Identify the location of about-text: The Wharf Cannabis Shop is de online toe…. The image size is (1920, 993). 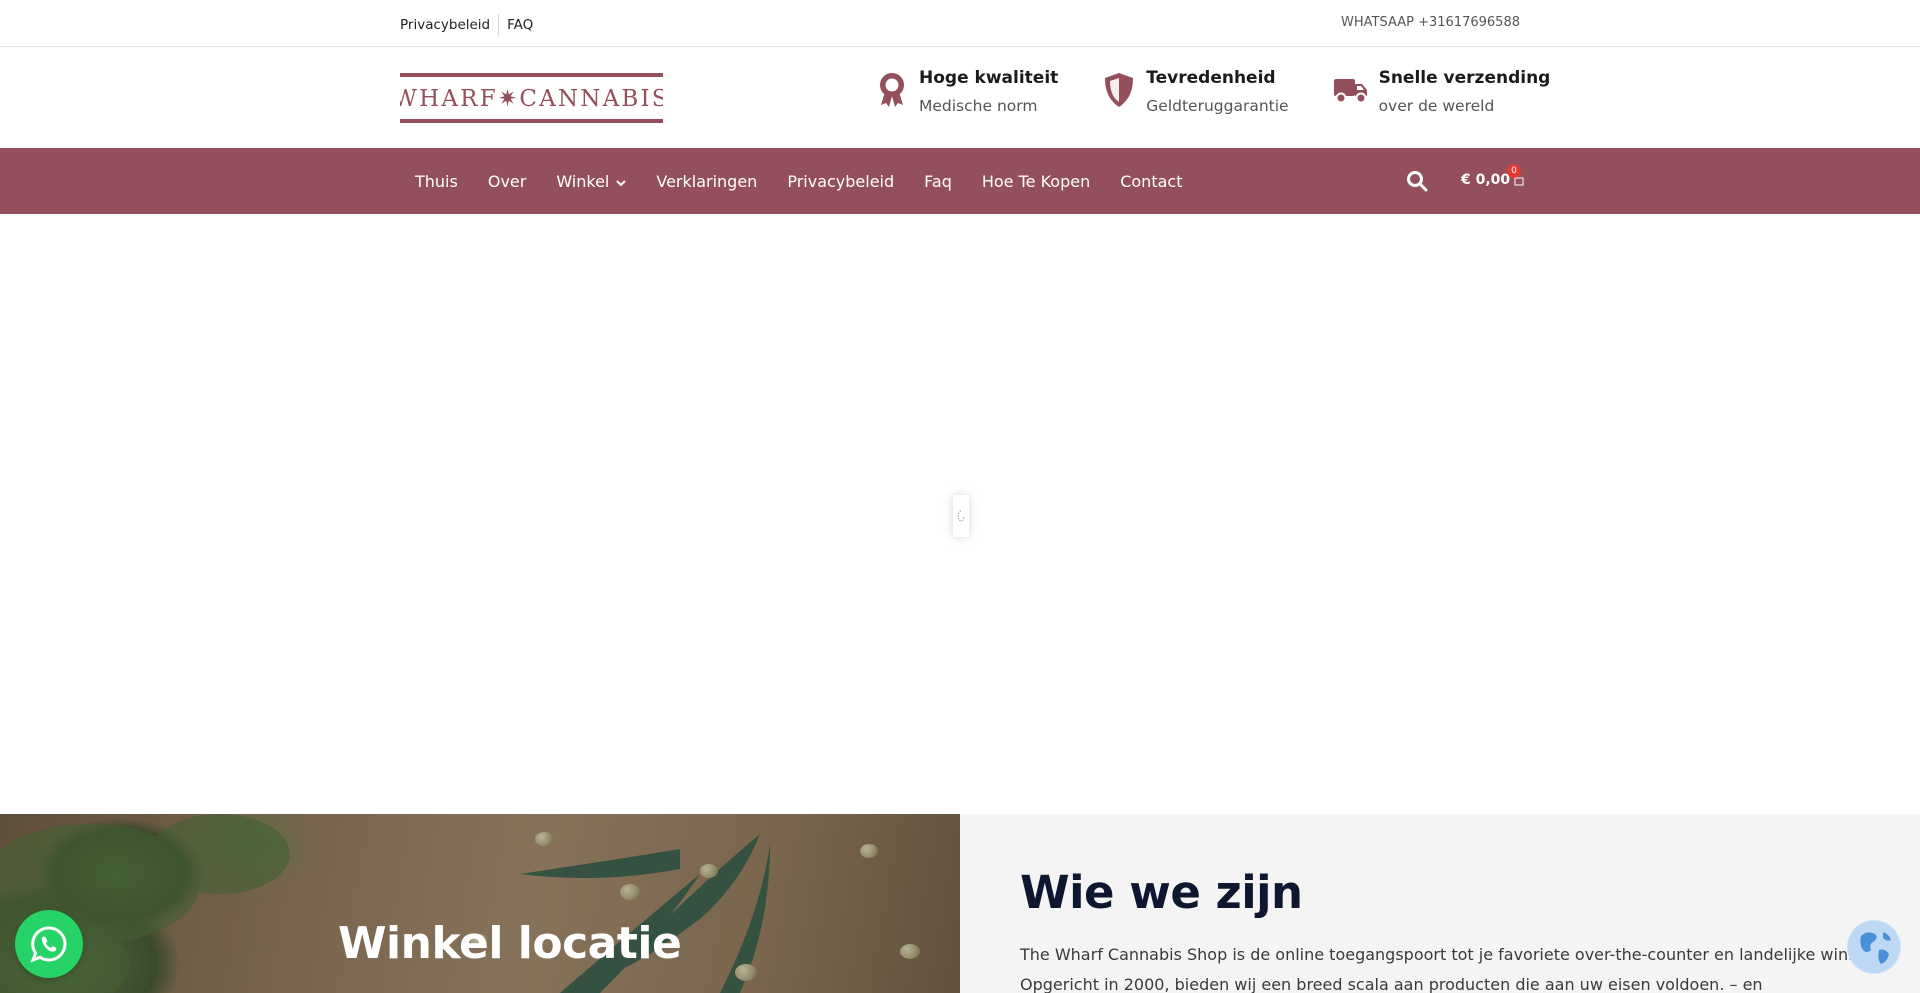
(1448, 969).